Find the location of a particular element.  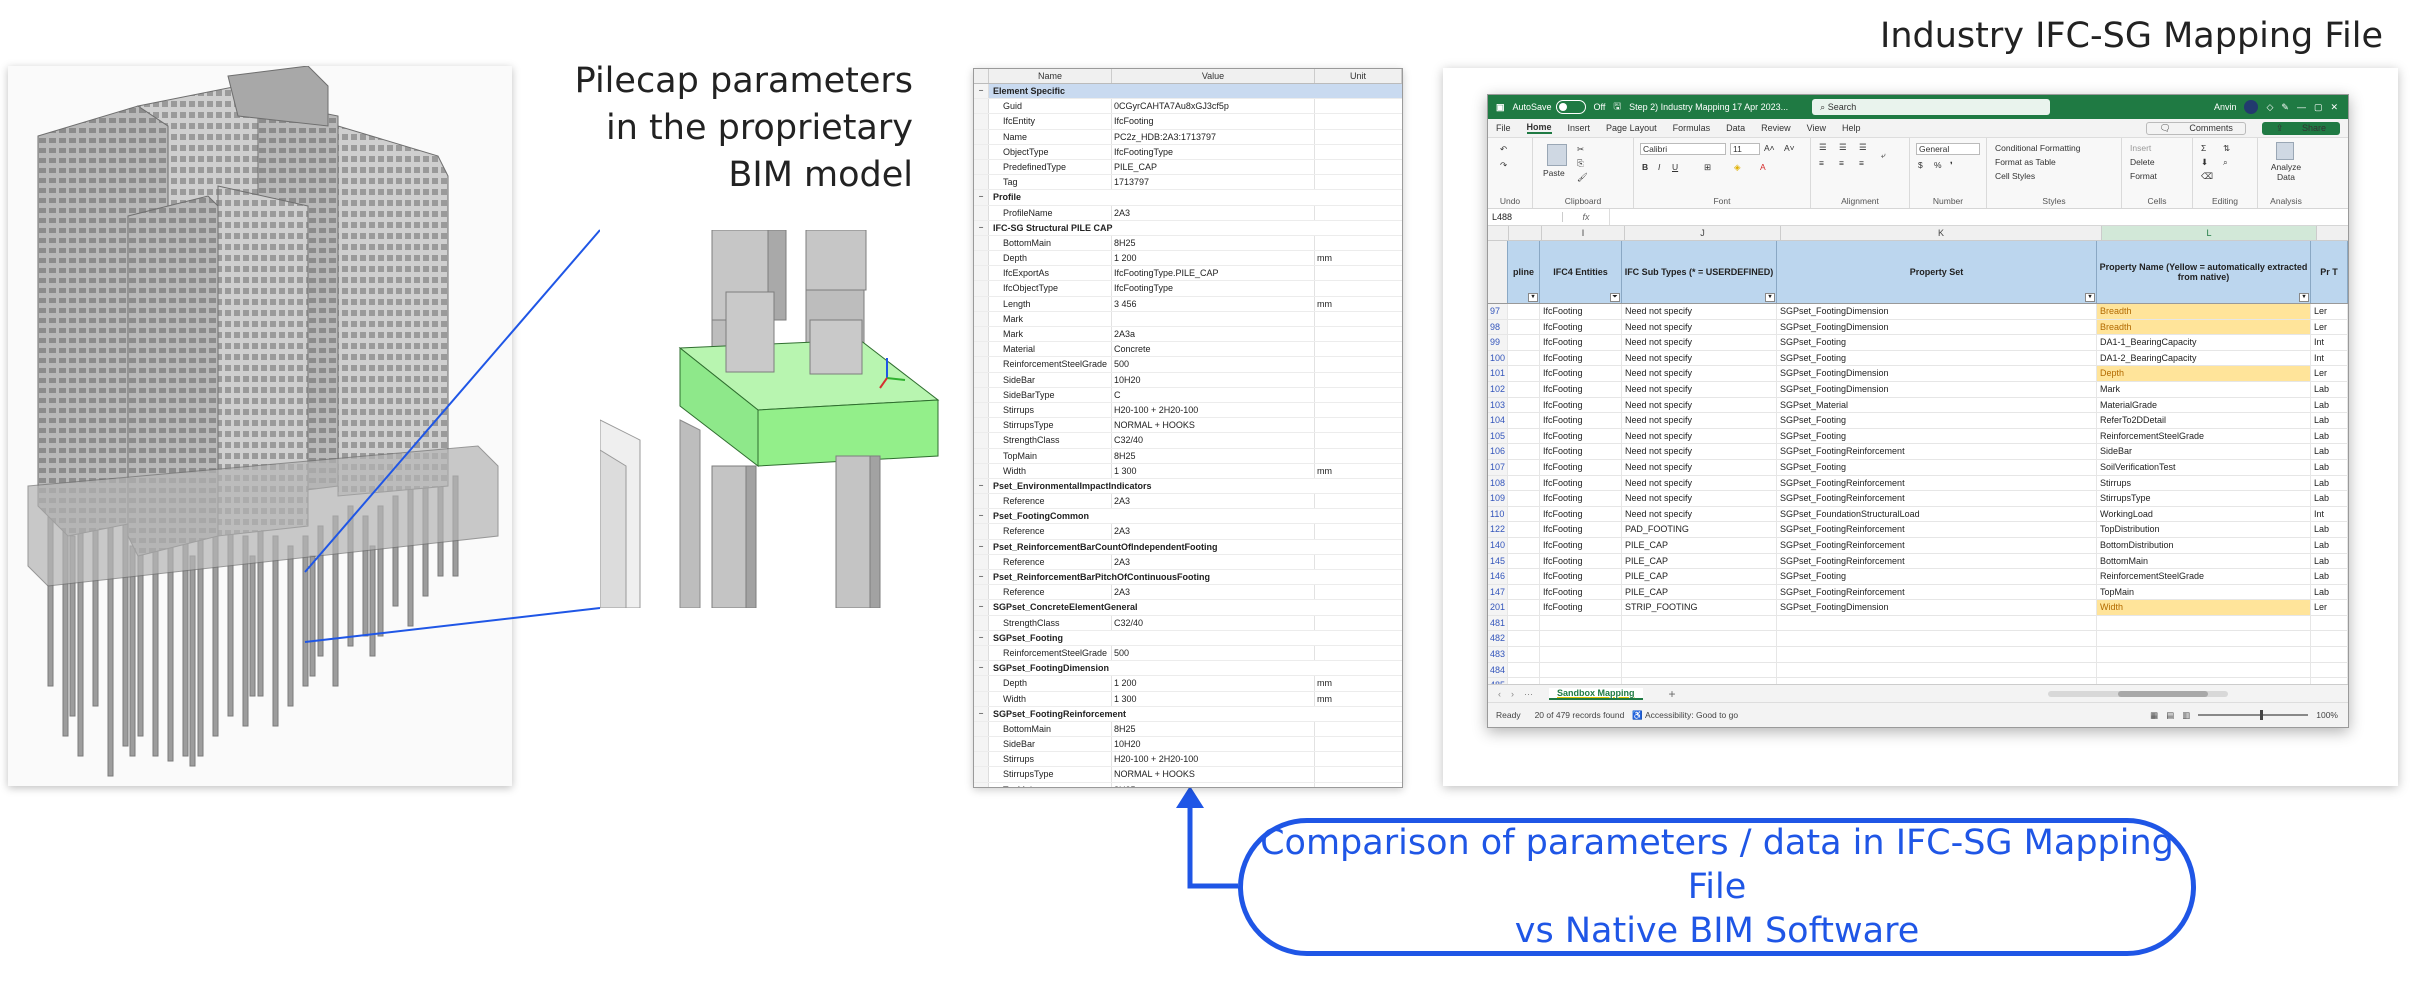

property-row: Material Concrete is located at coordinates (1188, 350).